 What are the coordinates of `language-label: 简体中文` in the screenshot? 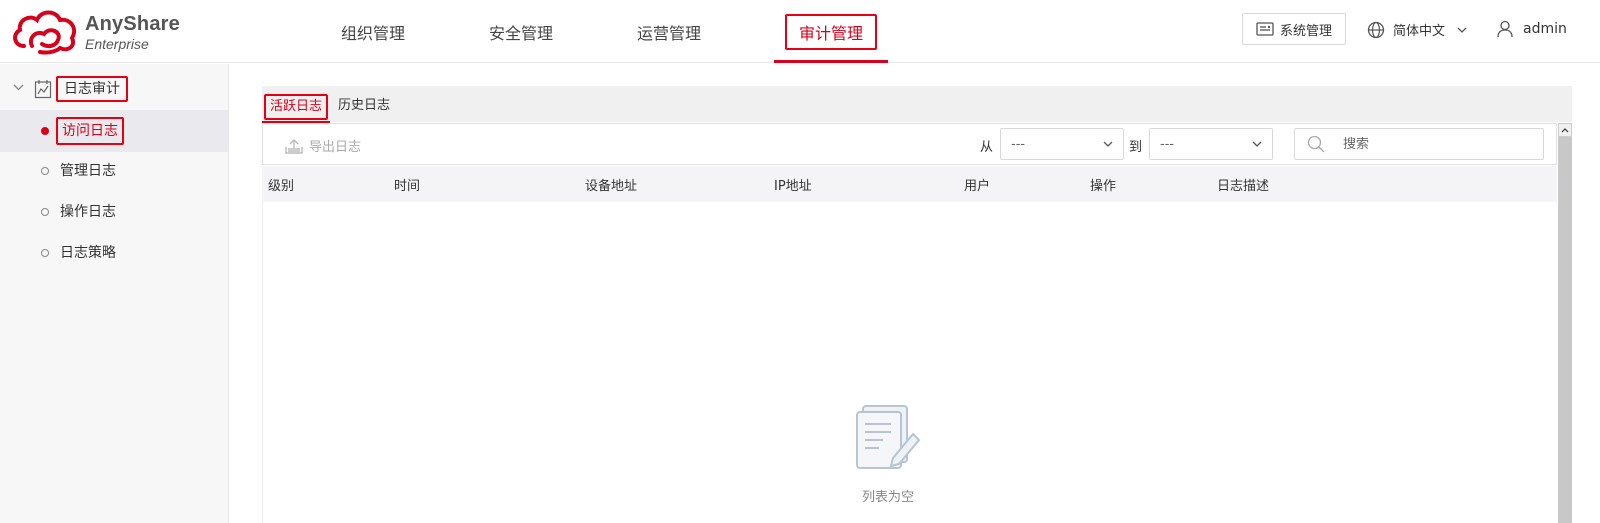 It's located at (1419, 31).